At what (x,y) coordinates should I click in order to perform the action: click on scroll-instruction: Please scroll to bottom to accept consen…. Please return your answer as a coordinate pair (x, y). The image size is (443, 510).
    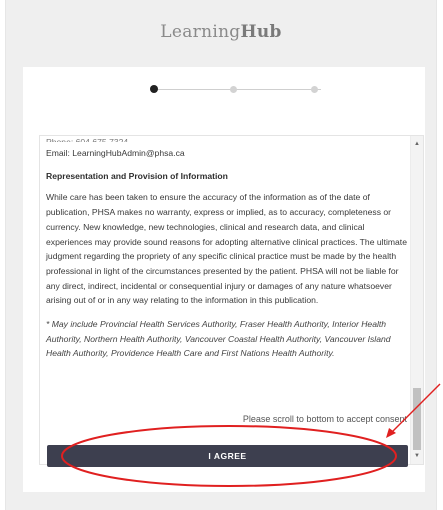
    Looking at the image, I should click on (324, 419).